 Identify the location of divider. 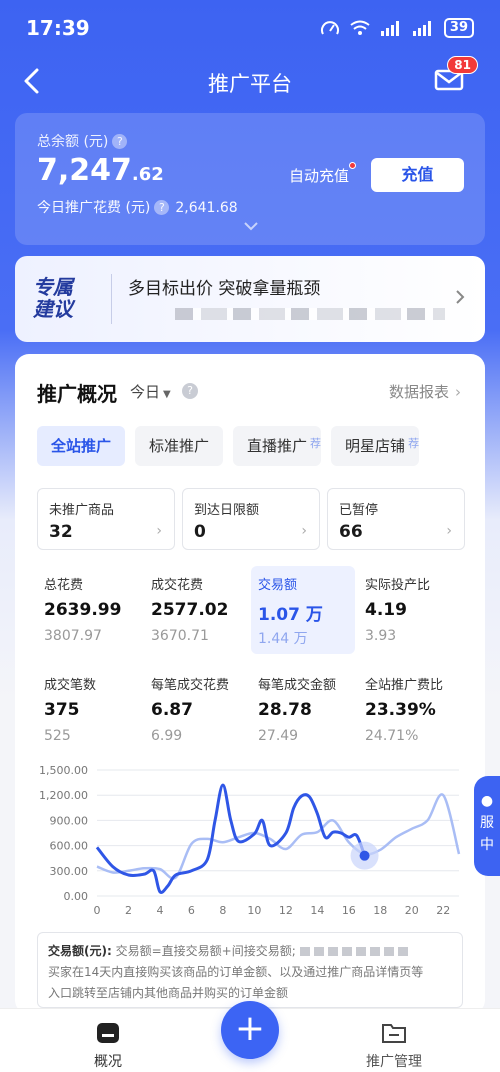
(111, 299).